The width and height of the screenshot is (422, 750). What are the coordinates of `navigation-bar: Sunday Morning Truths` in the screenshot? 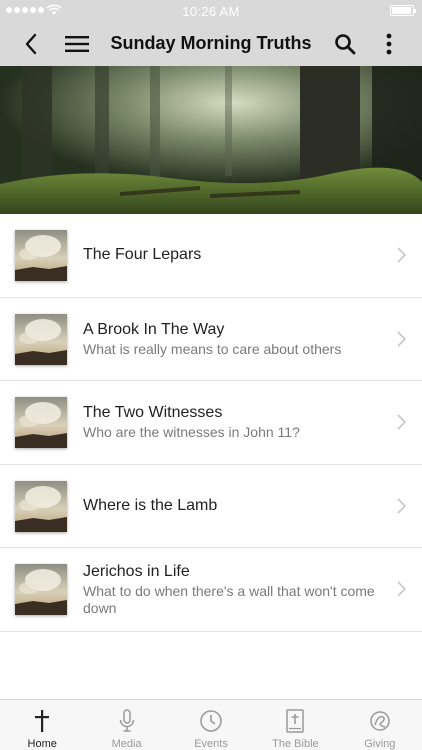 It's located at (211, 44).